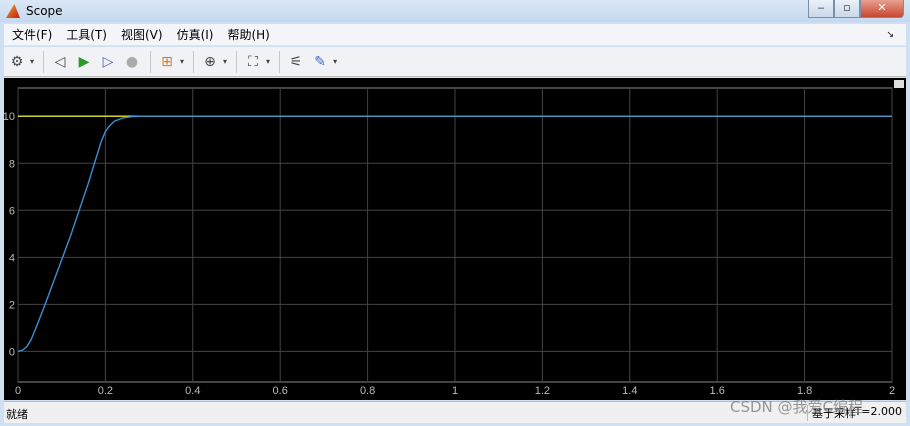  What do you see at coordinates (455, 62) in the screenshot?
I see `toolbar: ⚙ ▾ ◁ ▶ ▷ ● ⊞ ▾ ⊕ ▾ ⛶ ▾ ⚟ ✎ ▾` at bounding box center [455, 62].